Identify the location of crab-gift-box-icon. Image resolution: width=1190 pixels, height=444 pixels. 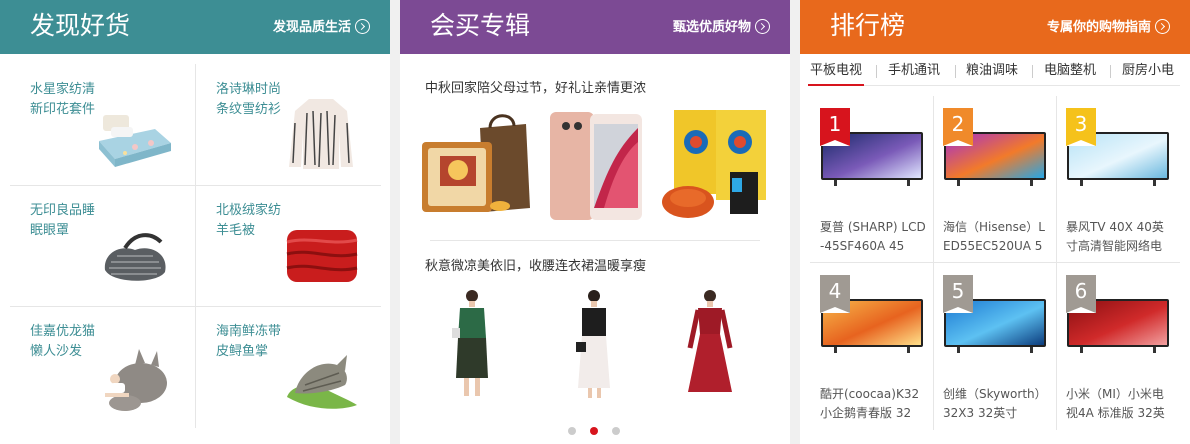
(716, 165).